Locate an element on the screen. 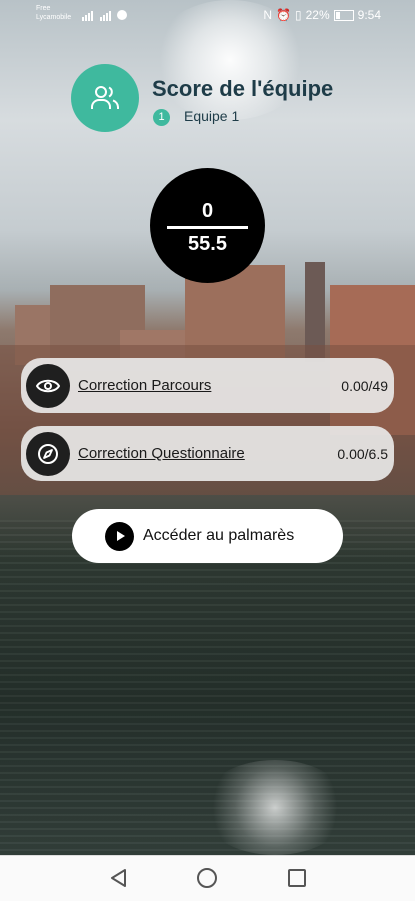 Image resolution: width=415 pixels, height=901 pixels. correction-questionnaire-link: Correction Questionnaire is located at coordinates (207, 453).